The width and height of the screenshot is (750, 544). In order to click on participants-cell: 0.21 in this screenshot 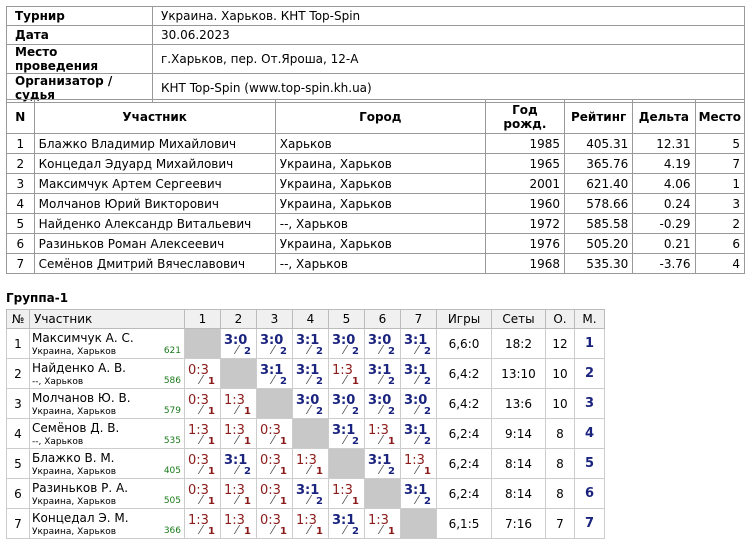, I will do `click(664, 243)`.